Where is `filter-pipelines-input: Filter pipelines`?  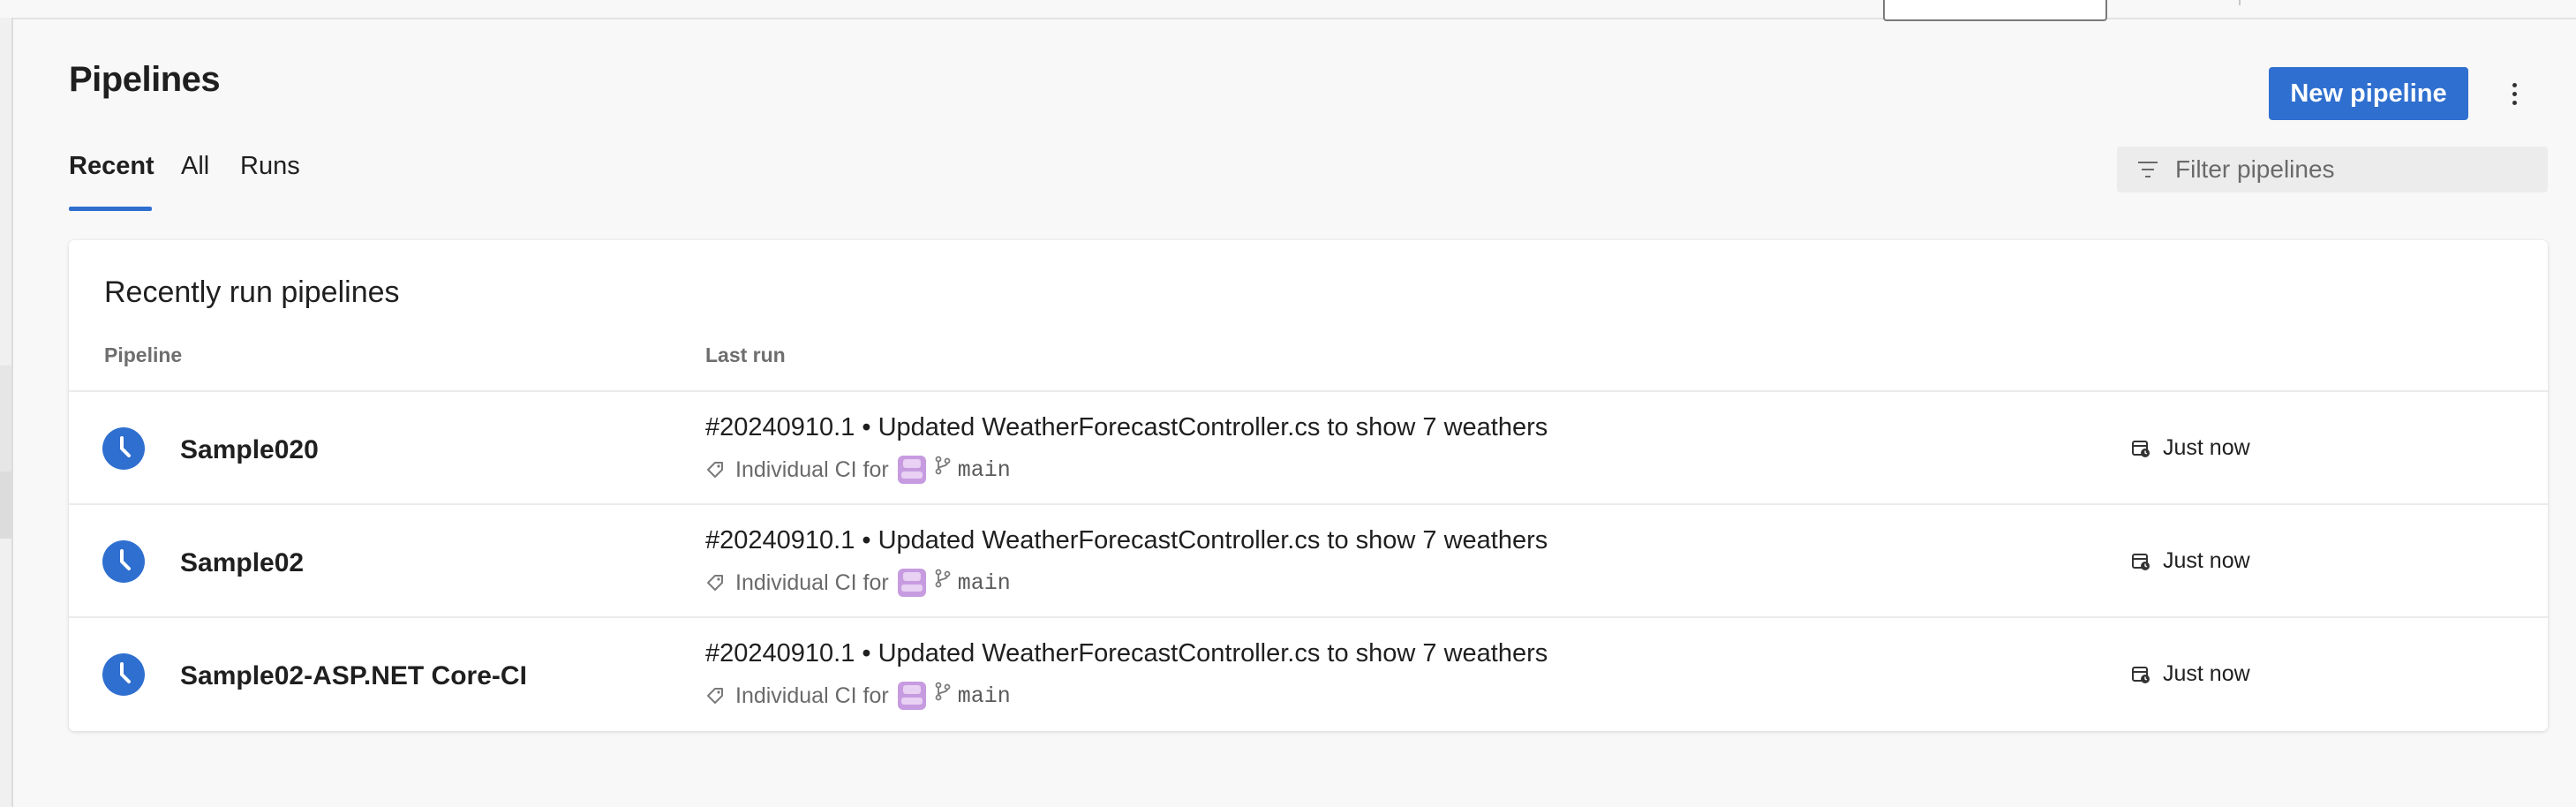
filter-pipelines-input: Filter pipelines is located at coordinates (2333, 169).